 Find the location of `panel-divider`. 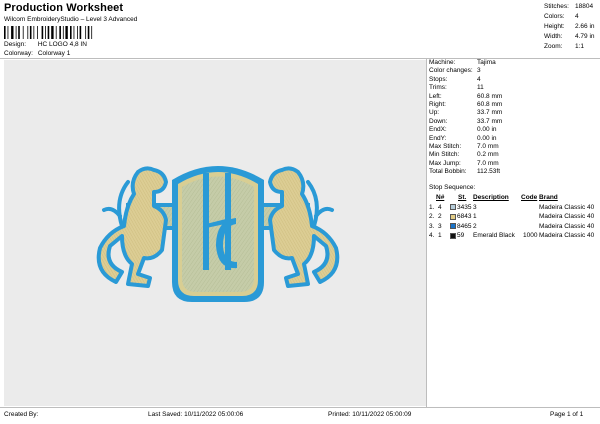

panel-divider is located at coordinates (426, 233).